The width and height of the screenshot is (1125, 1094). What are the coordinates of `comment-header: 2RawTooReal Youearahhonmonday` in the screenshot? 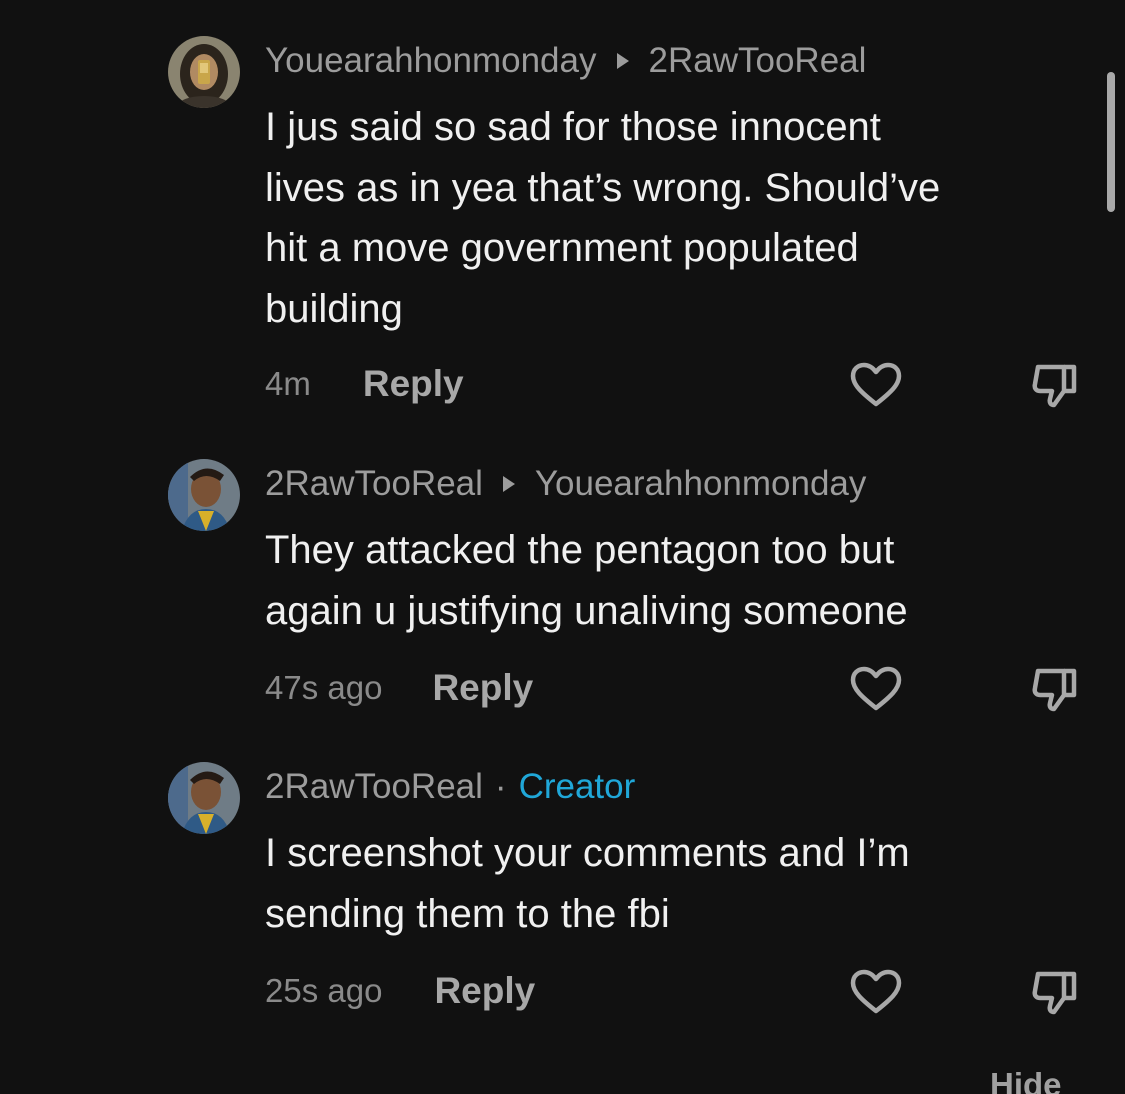 It's located at (565, 484).